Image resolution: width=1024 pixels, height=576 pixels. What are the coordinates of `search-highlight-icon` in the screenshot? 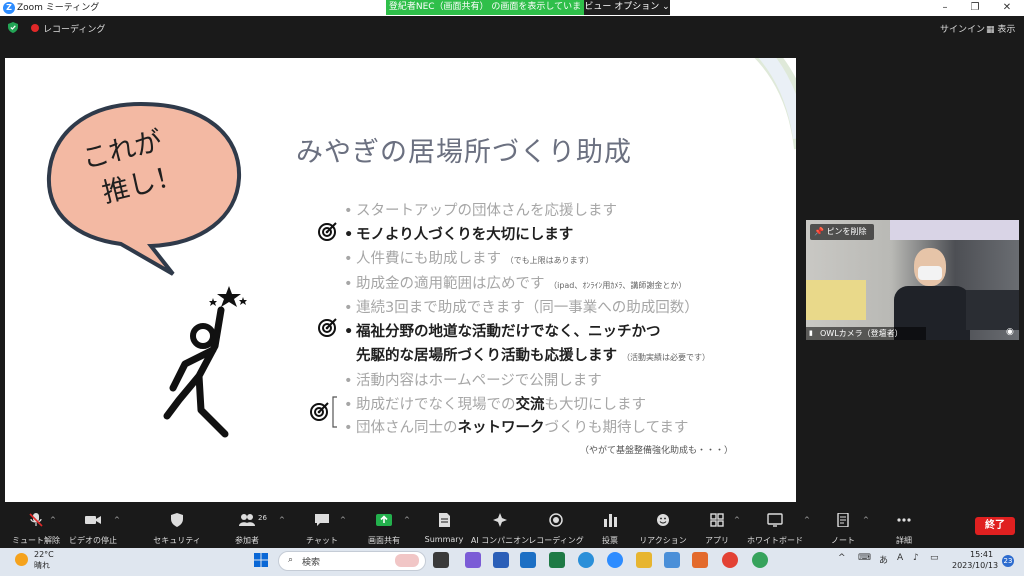 It's located at (407, 560).